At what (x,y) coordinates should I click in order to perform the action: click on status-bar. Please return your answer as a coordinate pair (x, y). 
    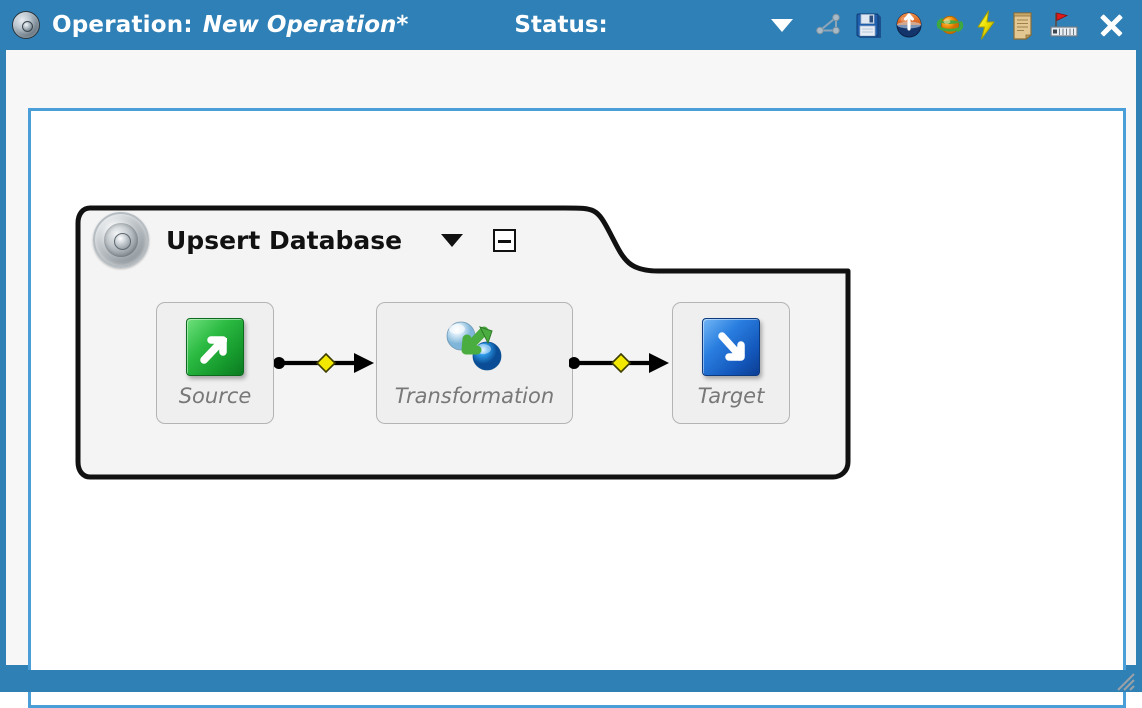
    Looking at the image, I should click on (571, 681).